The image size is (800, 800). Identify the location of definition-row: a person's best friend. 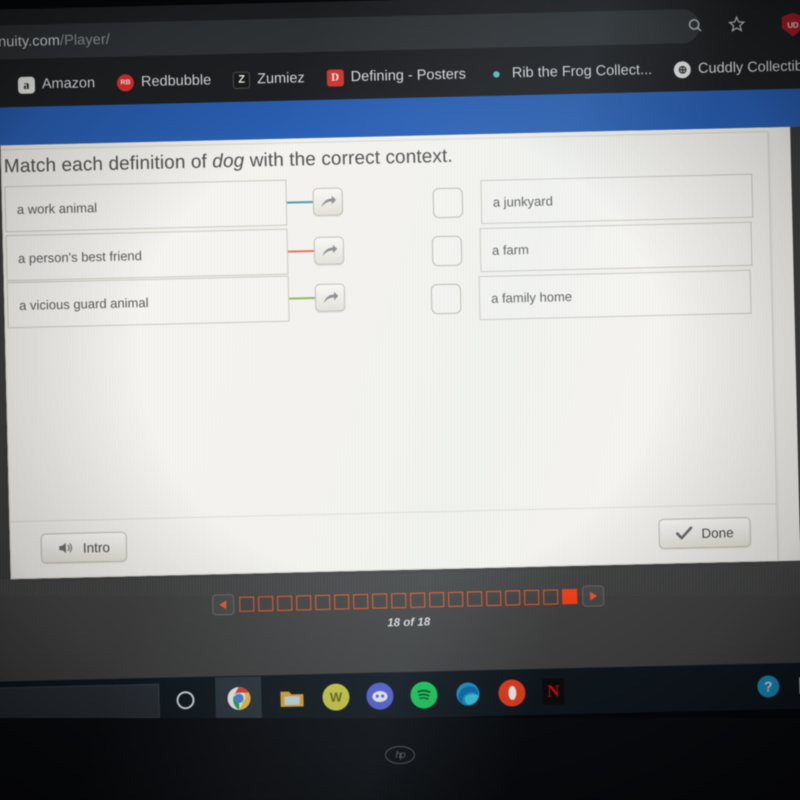
(176, 254).